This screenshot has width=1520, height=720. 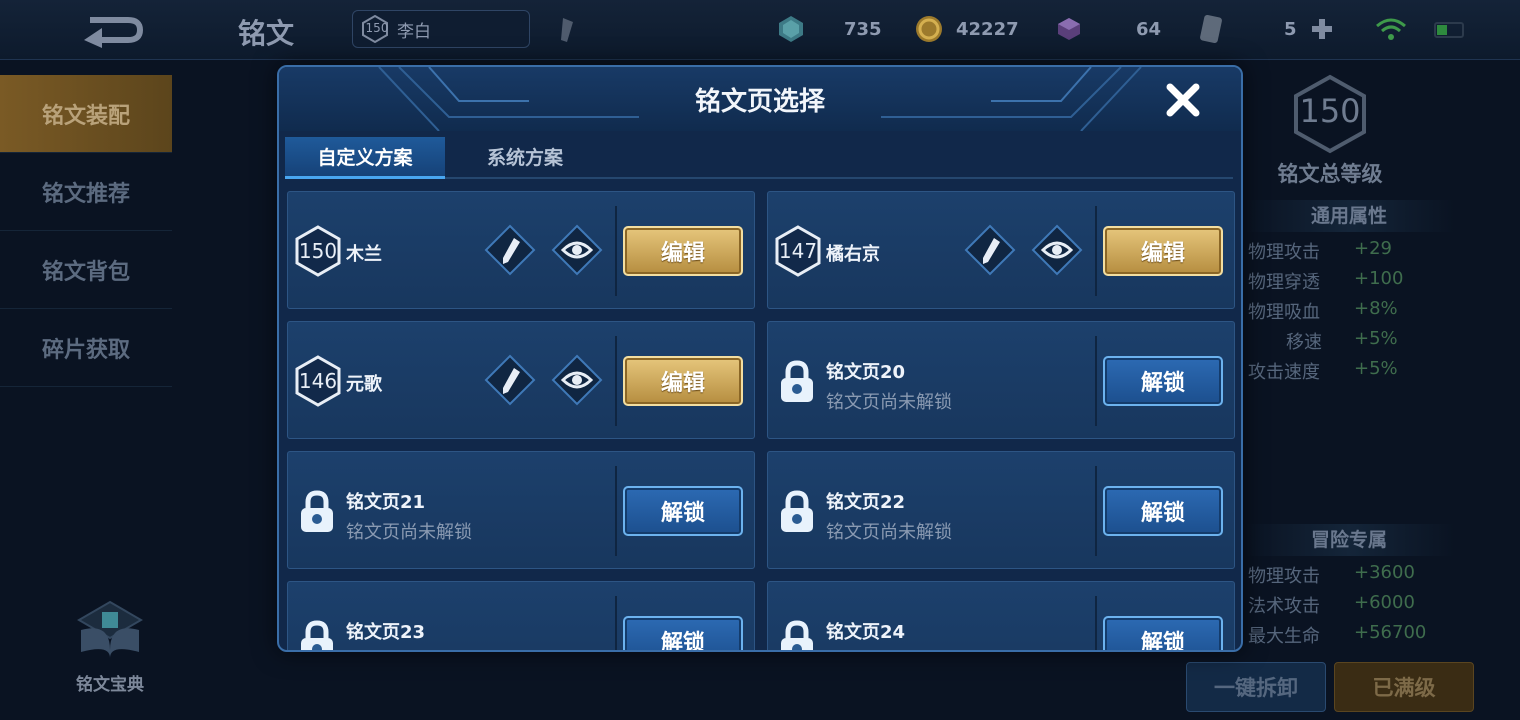 What do you see at coordinates (1256, 687) in the screenshot?
I see `unload-all-button: 一键拆卸` at bounding box center [1256, 687].